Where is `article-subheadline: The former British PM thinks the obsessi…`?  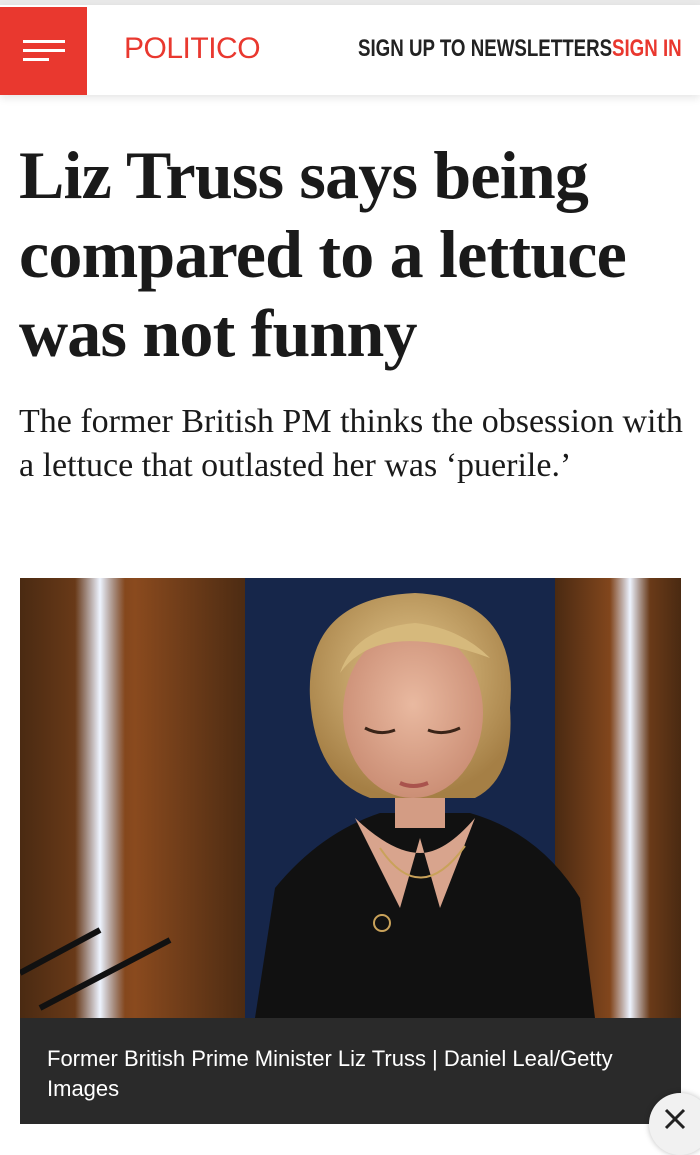 article-subheadline: The former British PM thinks the obsessi… is located at coordinates (351, 443).